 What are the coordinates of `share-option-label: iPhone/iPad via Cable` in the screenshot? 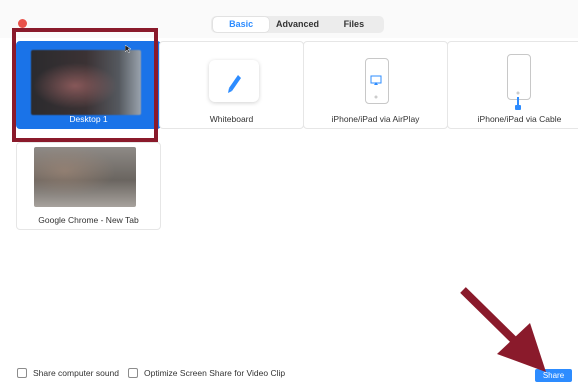 It's located at (519, 119).